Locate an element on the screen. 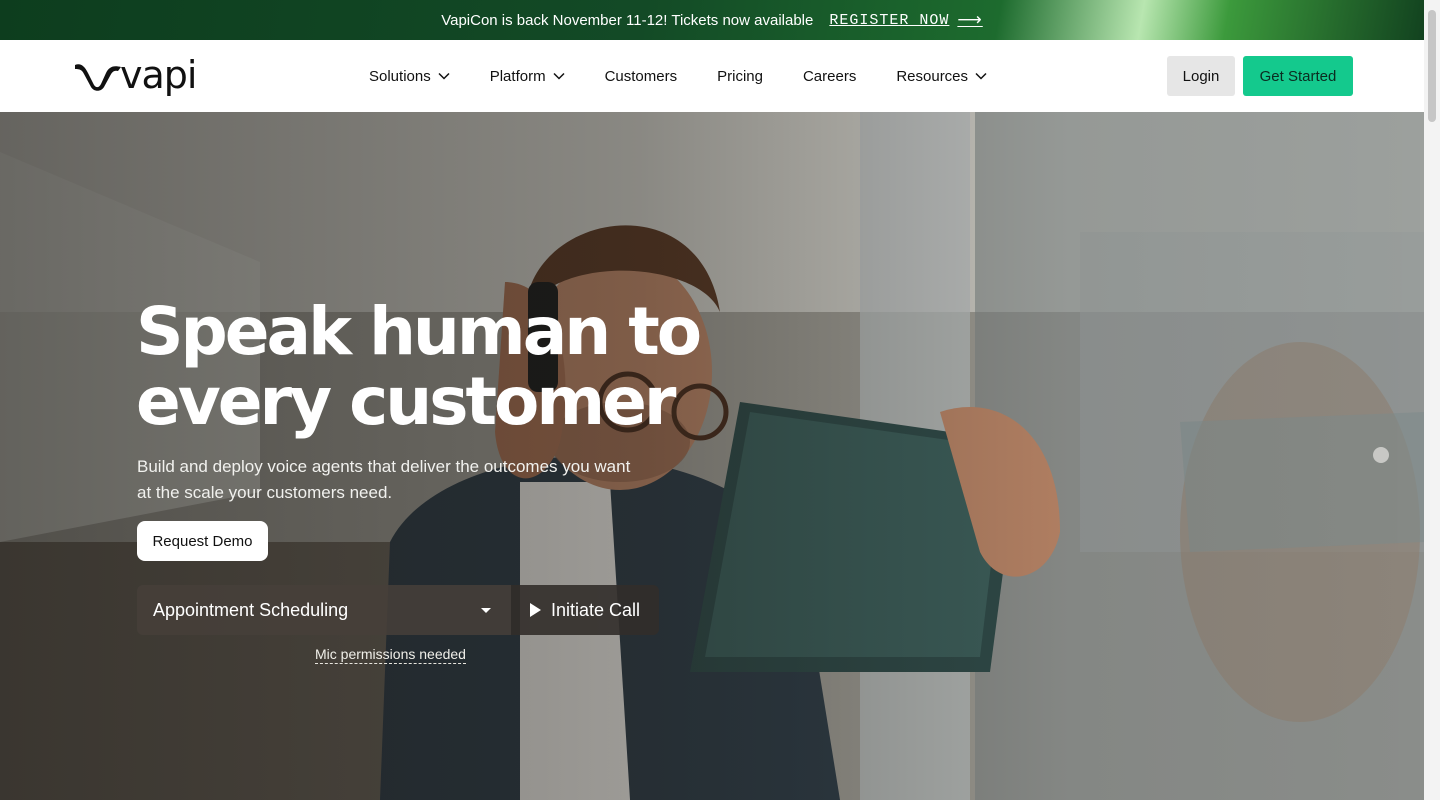  login-button: Login is located at coordinates (1201, 76).